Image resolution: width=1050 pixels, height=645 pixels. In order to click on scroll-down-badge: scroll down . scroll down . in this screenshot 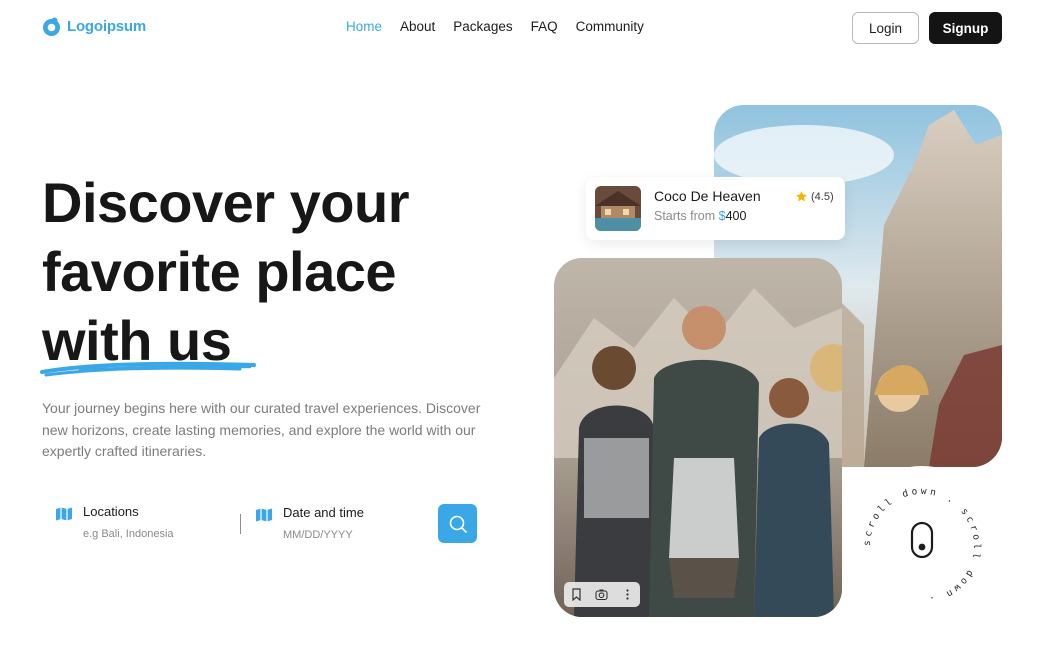, I will do `click(922, 546)`.